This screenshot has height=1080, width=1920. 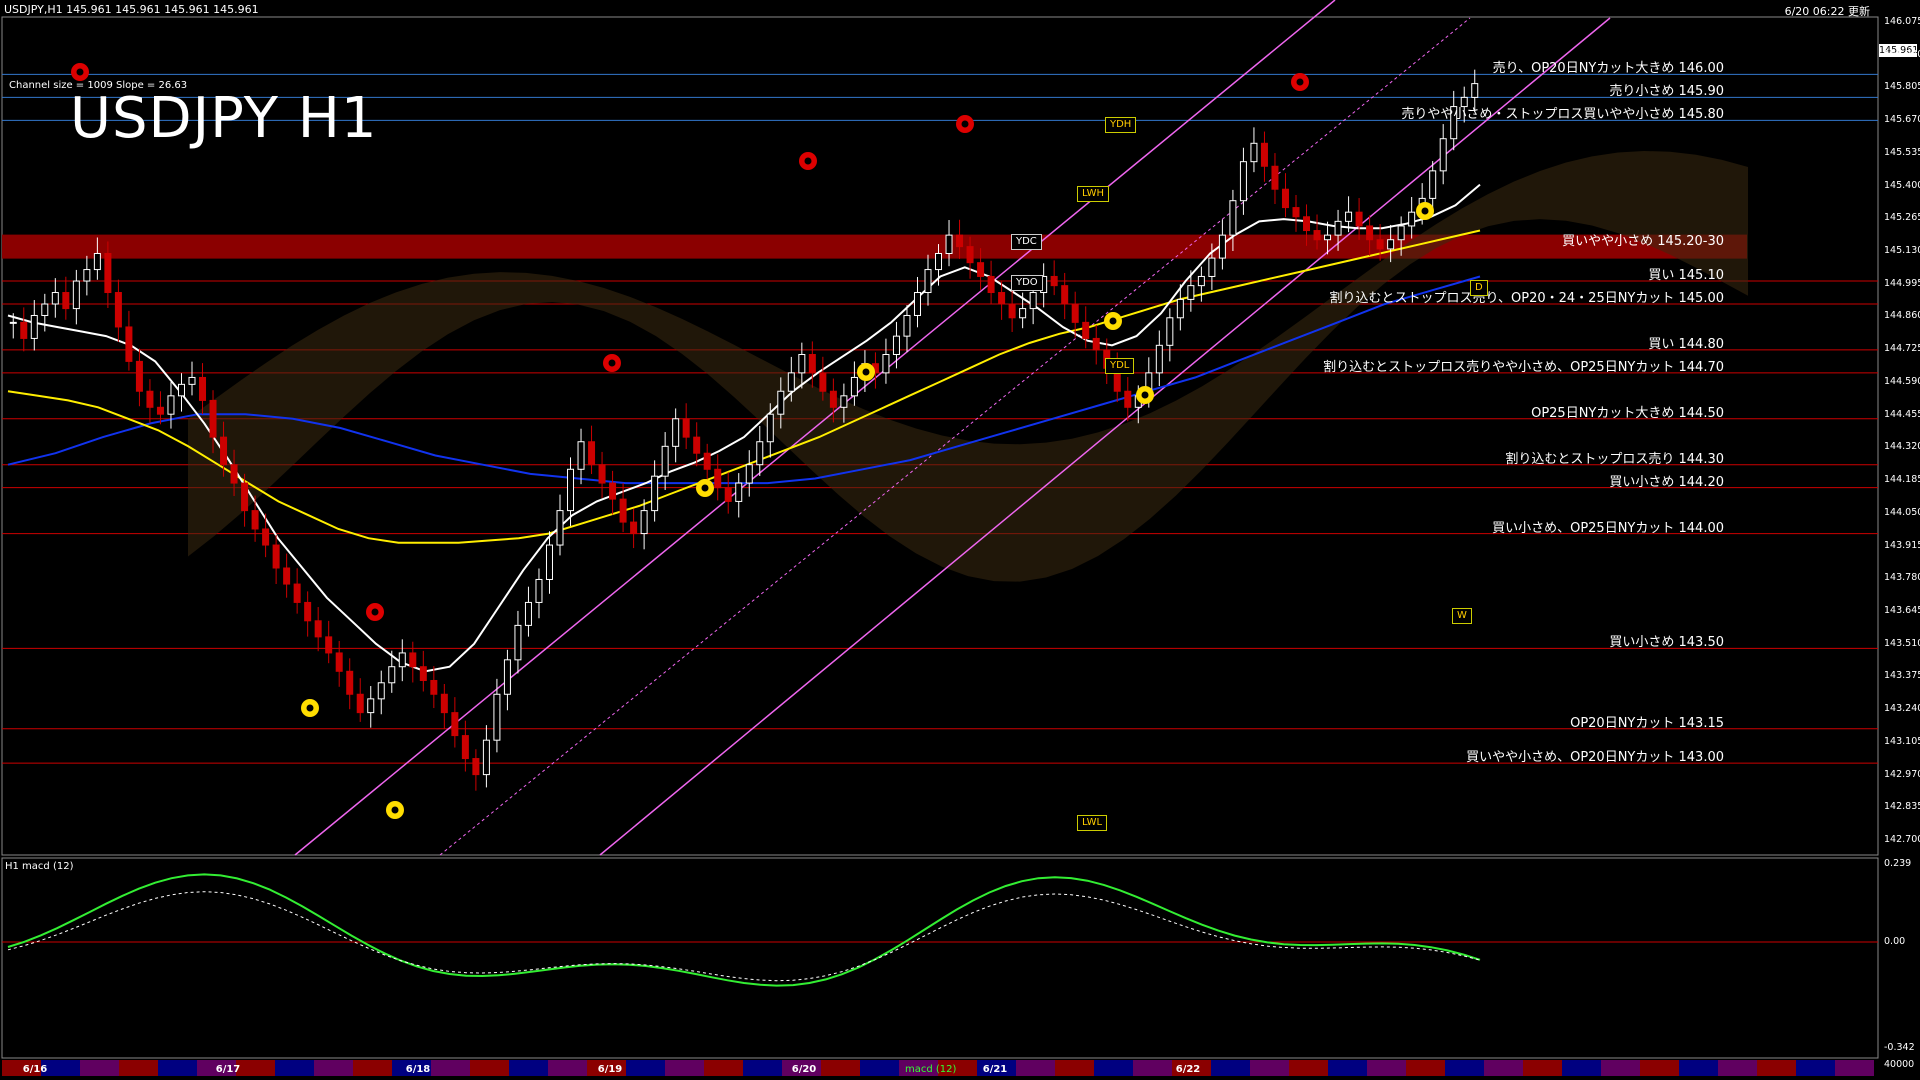 What do you see at coordinates (1666, 643) in the screenshot?
I see `level-label-12: 買い小さめ 143.50` at bounding box center [1666, 643].